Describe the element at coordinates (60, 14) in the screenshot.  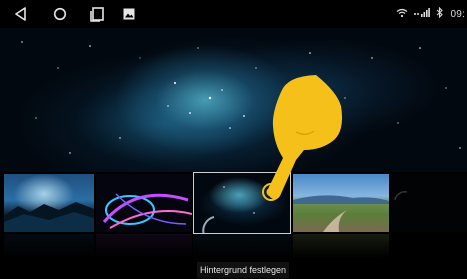
I see `home-icon` at that location.